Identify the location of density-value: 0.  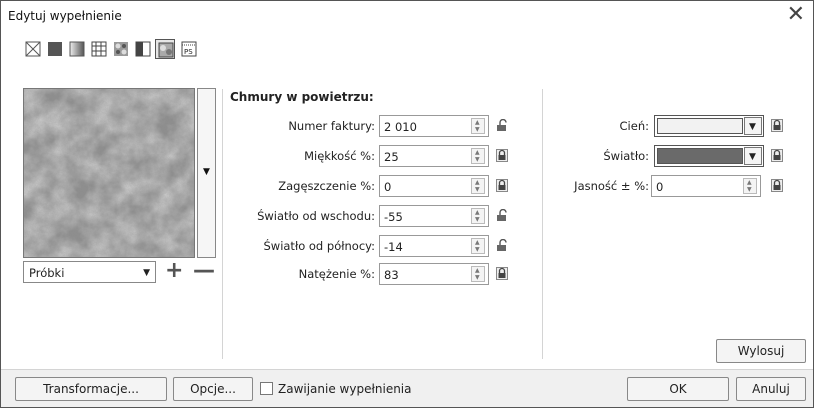
(388, 187).